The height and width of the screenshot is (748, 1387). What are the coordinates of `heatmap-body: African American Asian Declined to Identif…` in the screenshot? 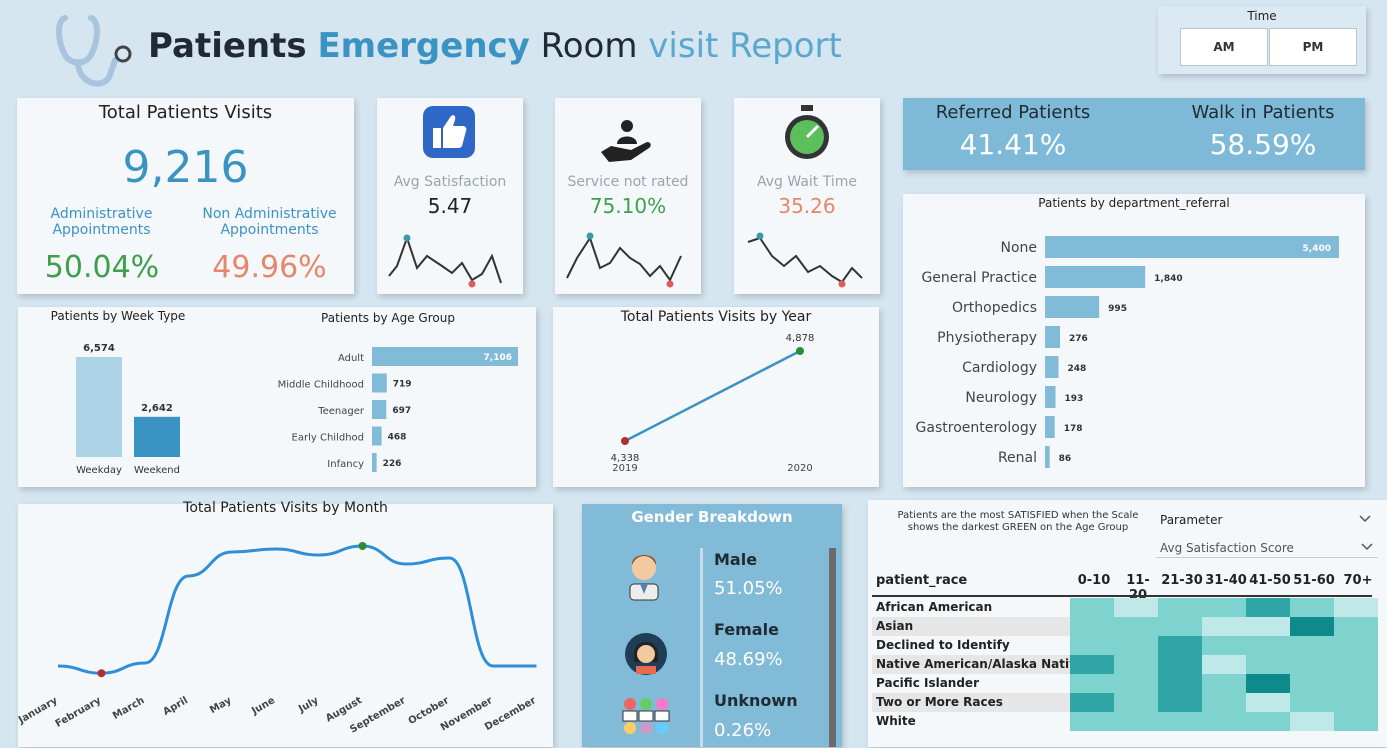 It's located at (1127, 668).